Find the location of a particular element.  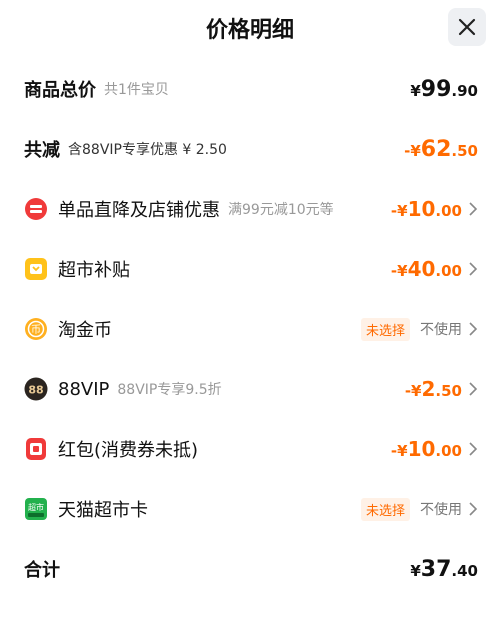

taojinbi-coin-icon: 币 is located at coordinates (36, 329).